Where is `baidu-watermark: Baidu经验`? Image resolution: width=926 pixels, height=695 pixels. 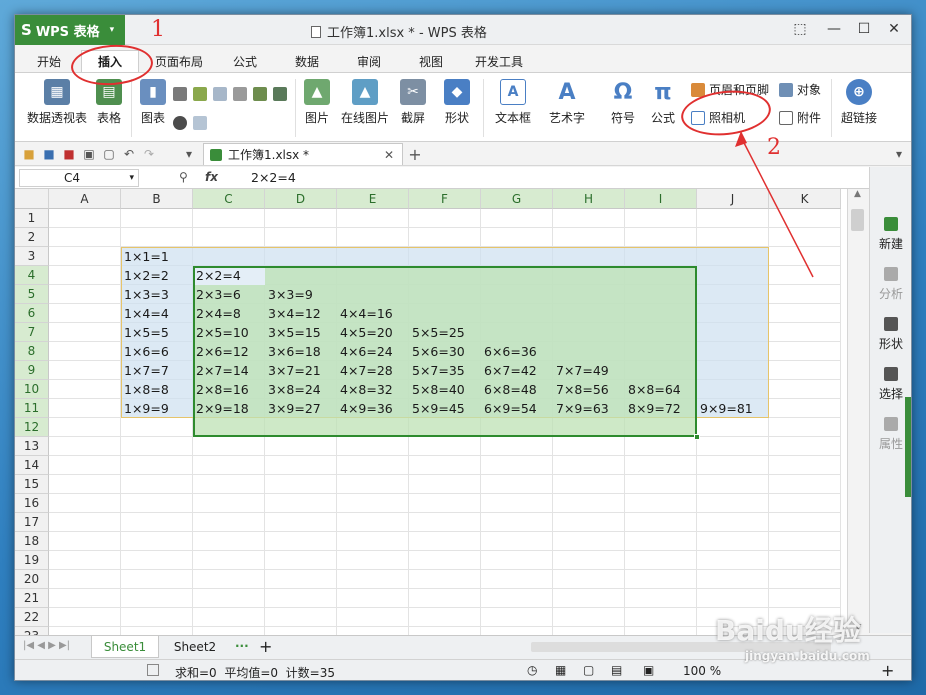 baidu-watermark: Baidu经验 is located at coordinates (788, 630).